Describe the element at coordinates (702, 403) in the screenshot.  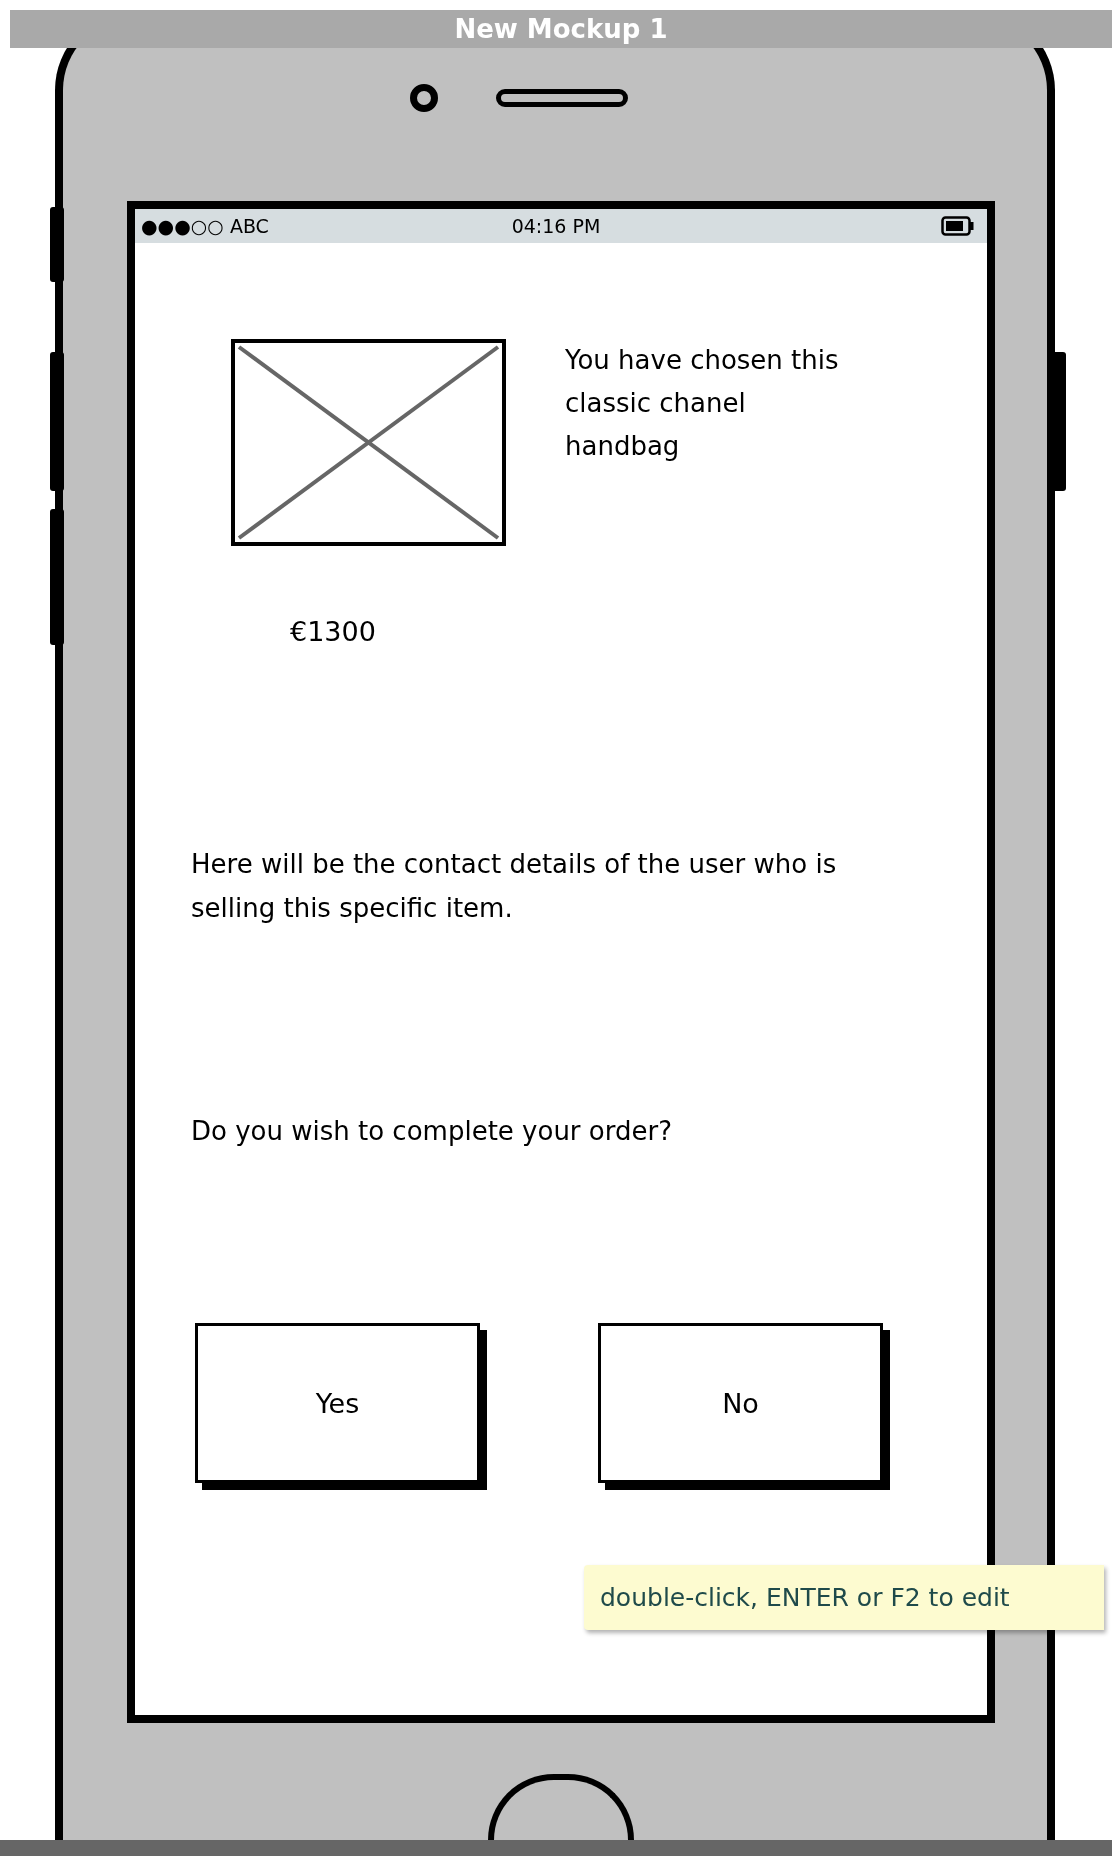
I see `product-description: You have chosen this classic chanel handbag` at that location.